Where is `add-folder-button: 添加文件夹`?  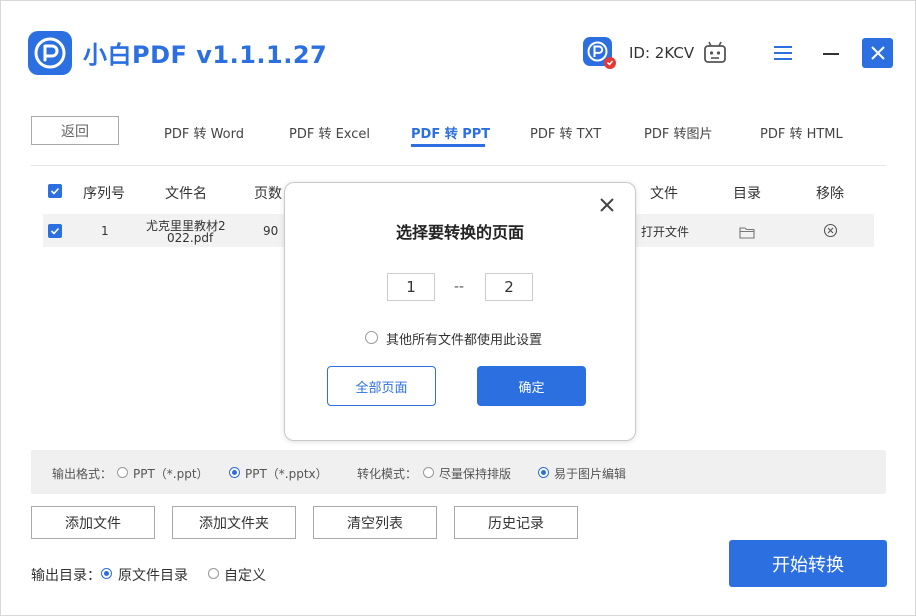
add-folder-button: 添加文件夹 is located at coordinates (234, 522).